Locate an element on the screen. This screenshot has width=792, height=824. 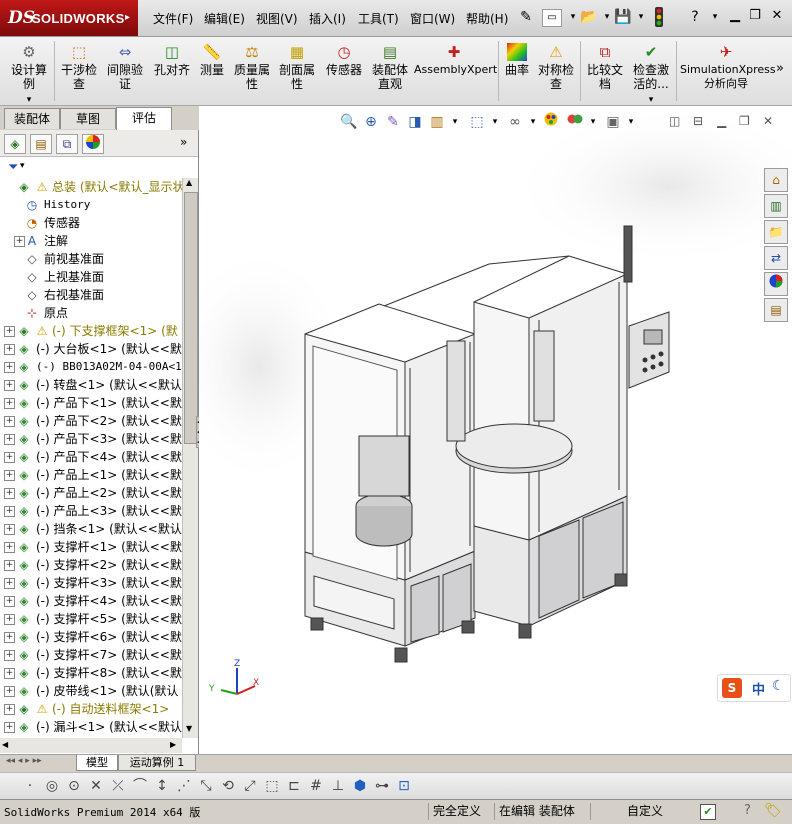
assemblyxpert-button: ✚ AssemblyXpert is located at coordinates (455, 60).